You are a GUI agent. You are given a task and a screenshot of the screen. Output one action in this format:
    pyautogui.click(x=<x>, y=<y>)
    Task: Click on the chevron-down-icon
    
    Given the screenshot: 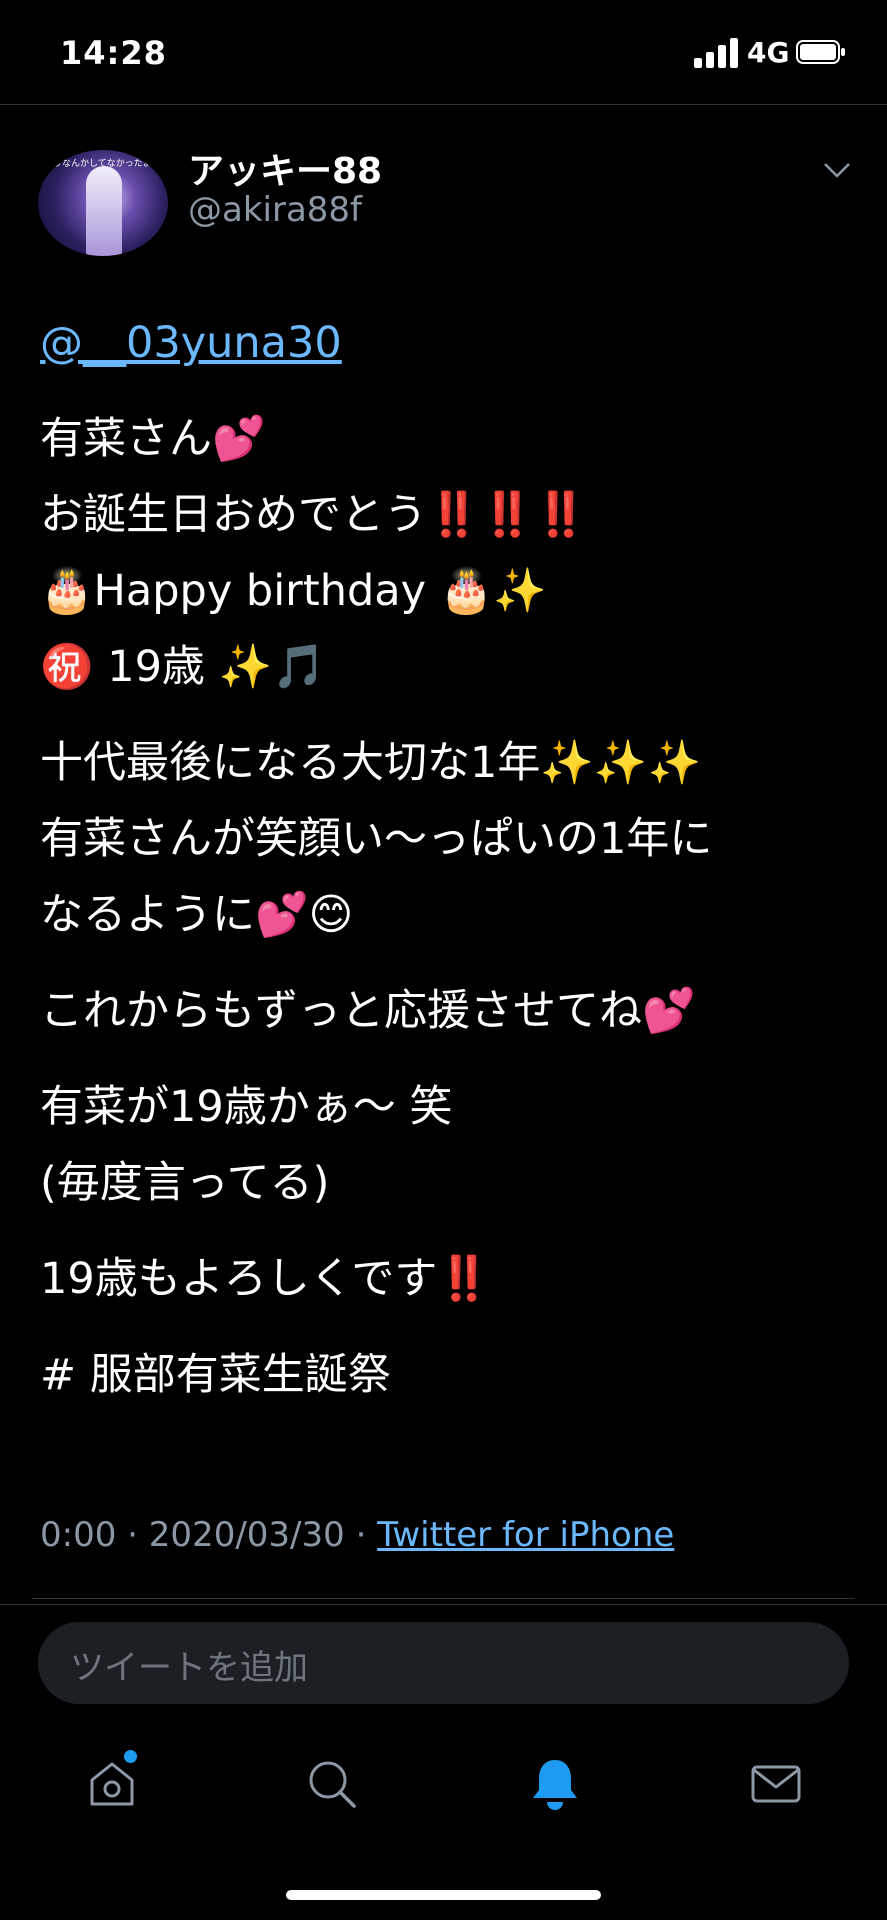 What is the action you would take?
    pyautogui.click(x=837, y=170)
    